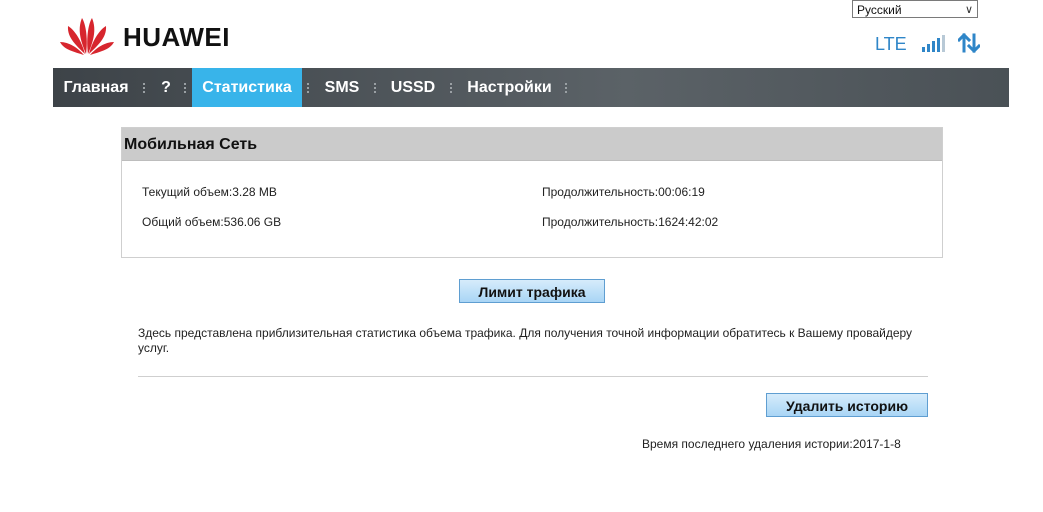  What do you see at coordinates (879, 10) in the screenshot?
I see `language-value: Русский` at bounding box center [879, 10].